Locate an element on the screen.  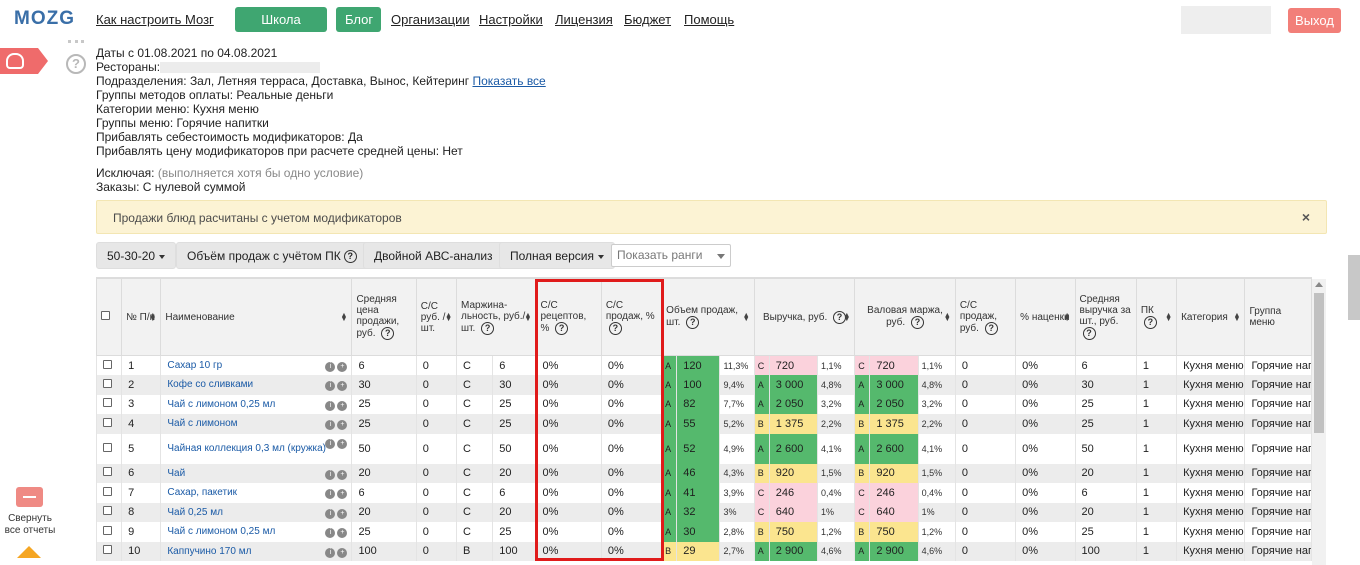
dish-name-link: Кофе со сливками is located at coordinates (210, 384).